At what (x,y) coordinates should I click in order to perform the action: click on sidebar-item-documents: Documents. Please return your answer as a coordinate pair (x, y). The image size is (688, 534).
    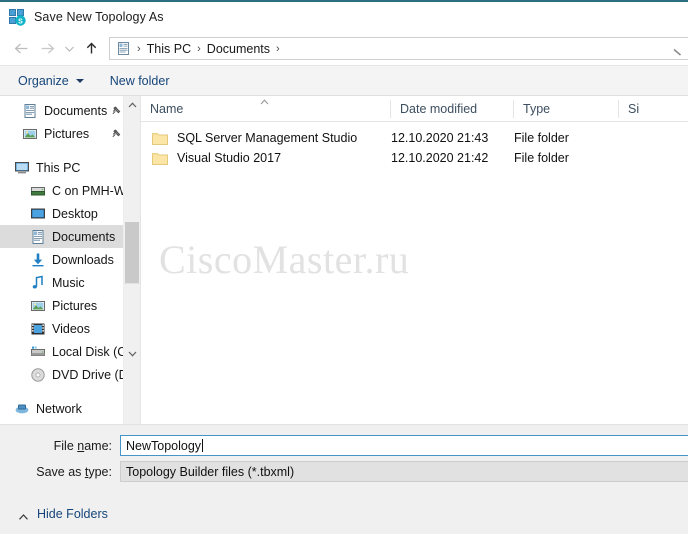
    Looking at the image, I should click on (70, 236).